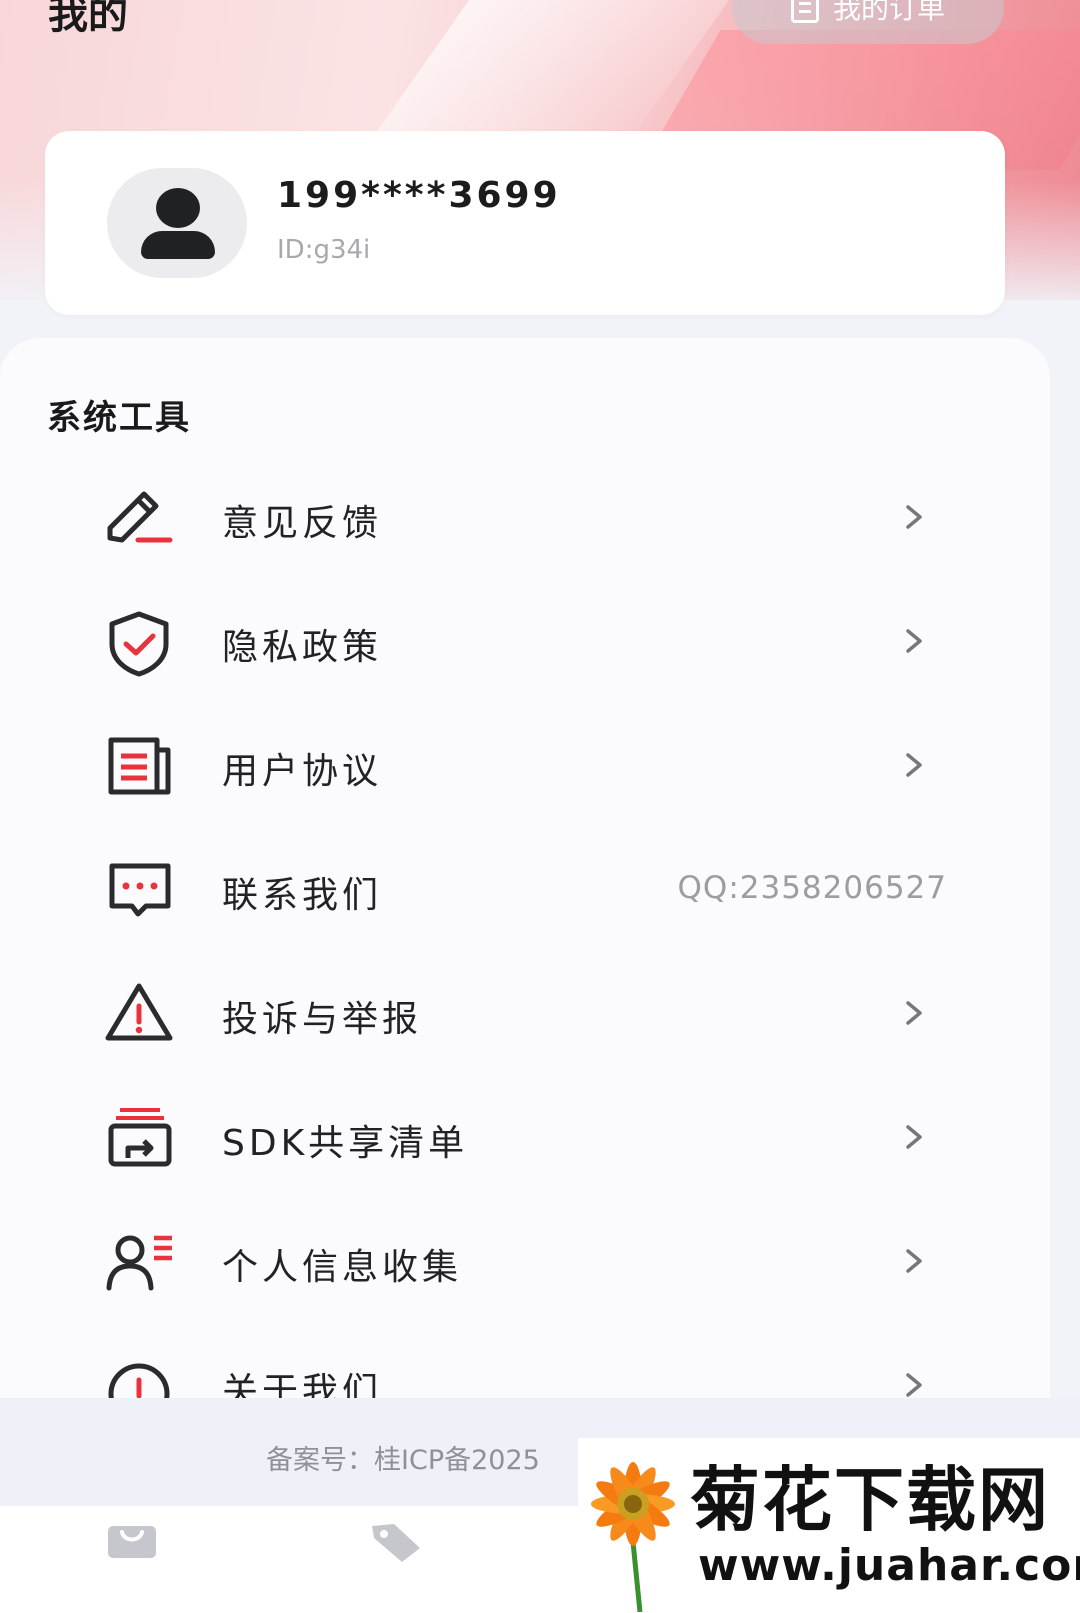 This screenshot has height=1613, width=1080. What do you see at coordinates (525, 642) in the screenshot?
I see `menu-item-privacy: 隐私政策` at bounding box center [525, 642].